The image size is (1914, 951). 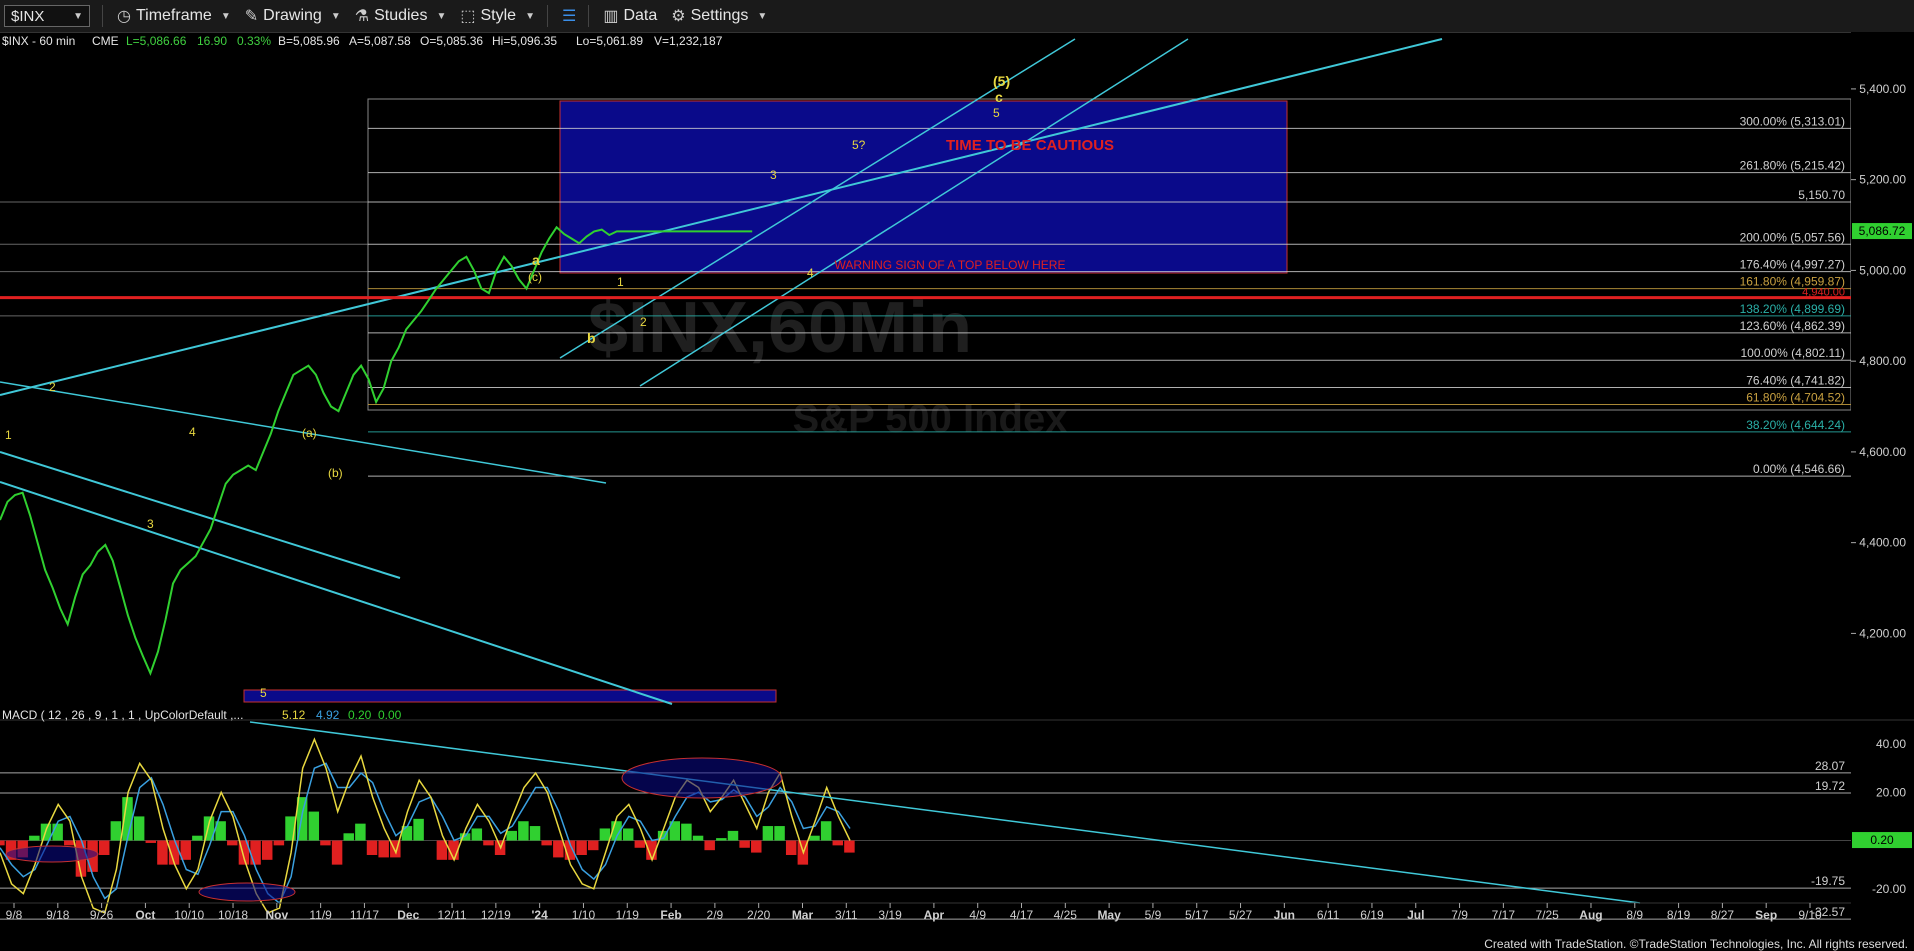 What do you see at coordinates (28, 16) in the screenshot?
I see `symbol-value: $INX` at bounding box center [28, 16].